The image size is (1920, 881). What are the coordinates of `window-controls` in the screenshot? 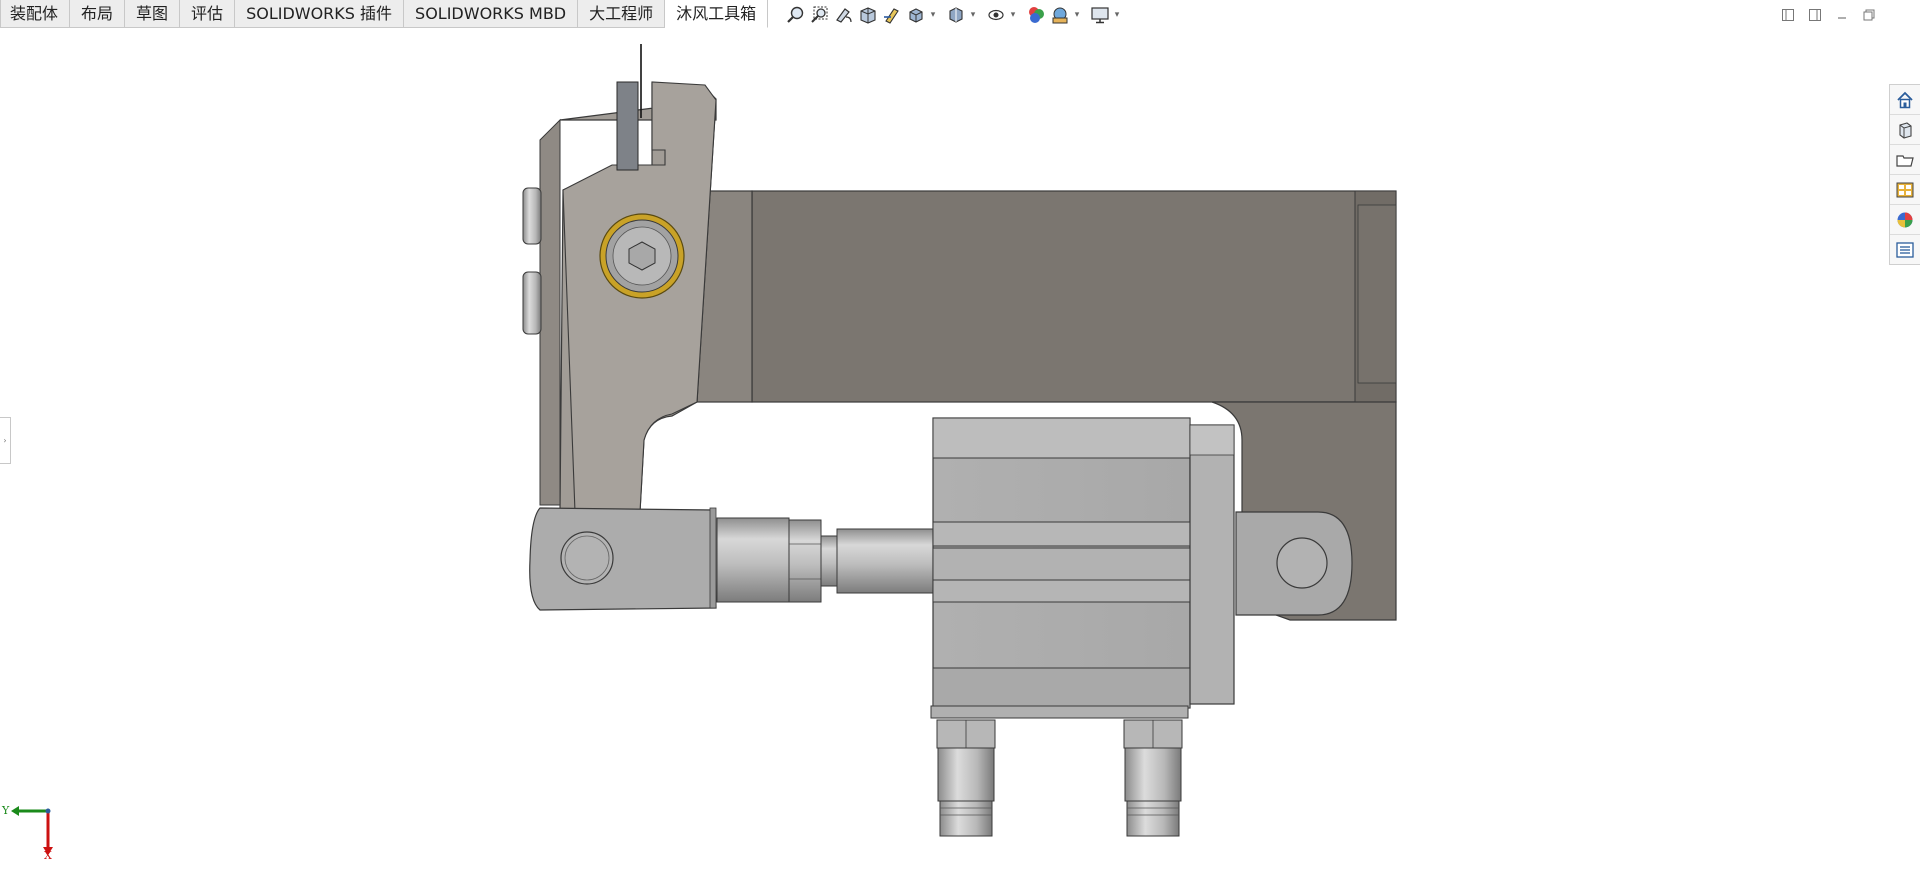 It's located at (1828, 15).